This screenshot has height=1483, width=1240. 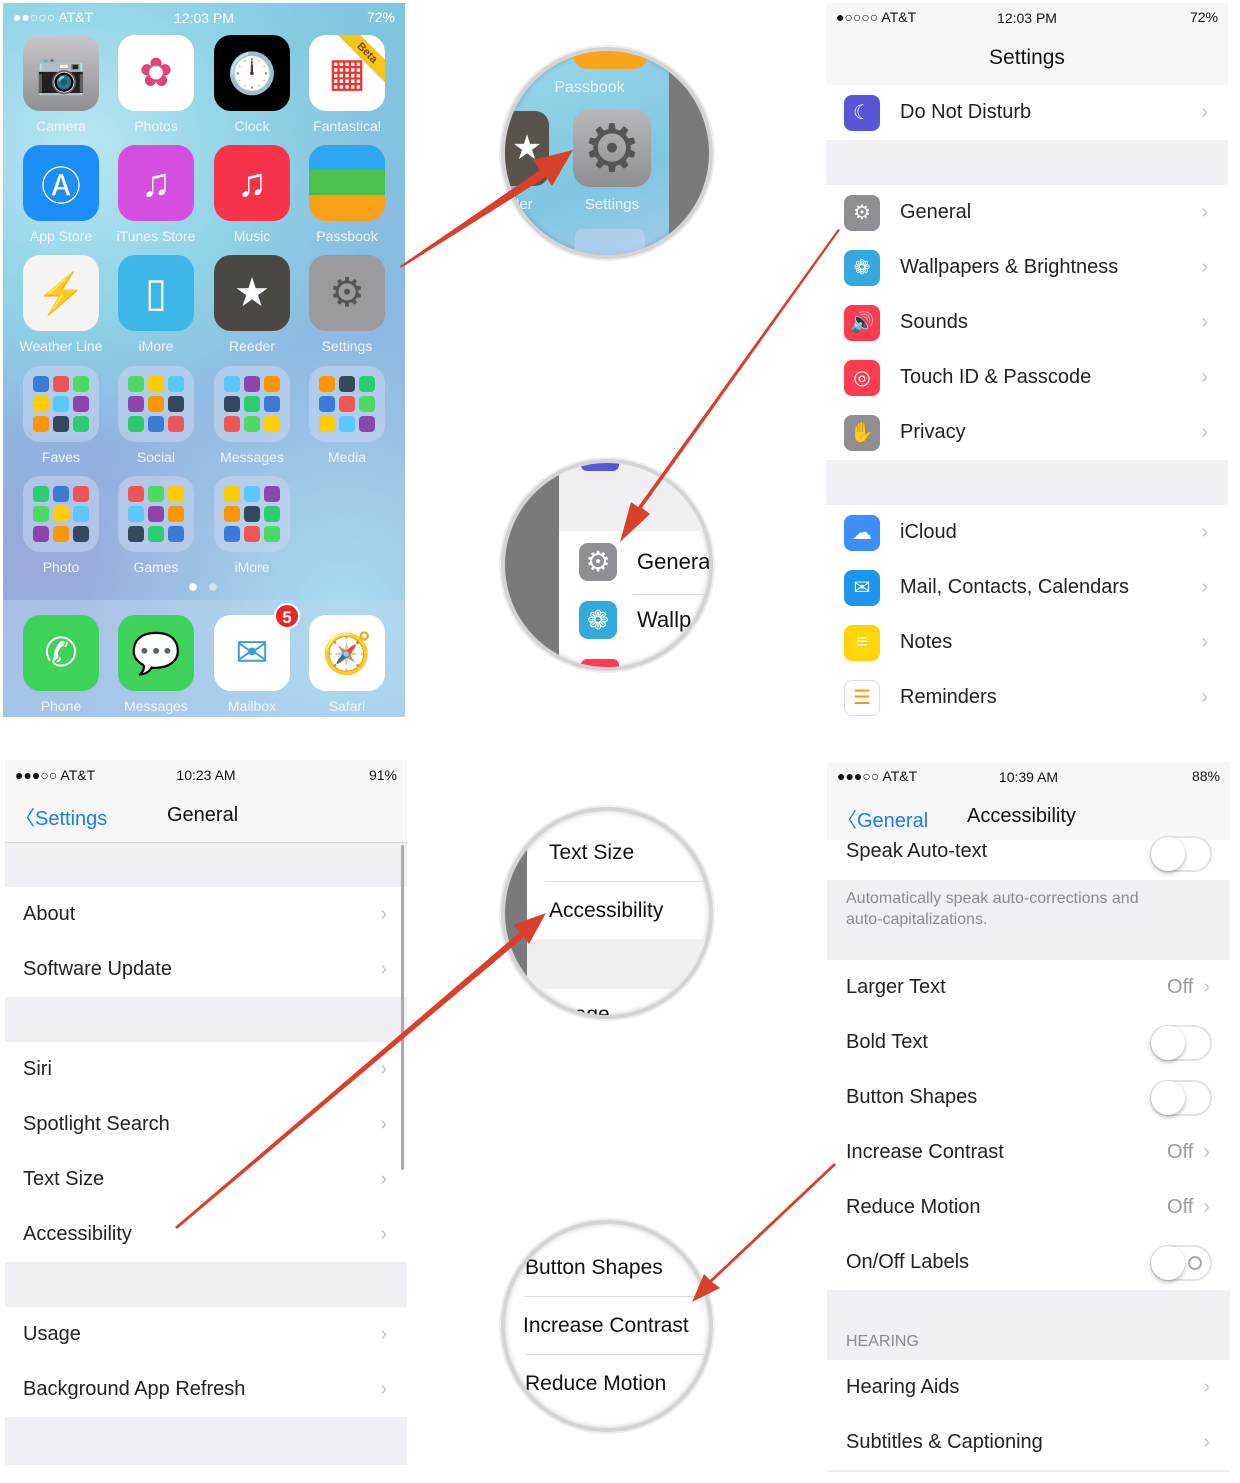 What do you see at coordinates (934, 322) in the screenshot?
I see `row-label: Sounds` at bounding box center [934, 322].